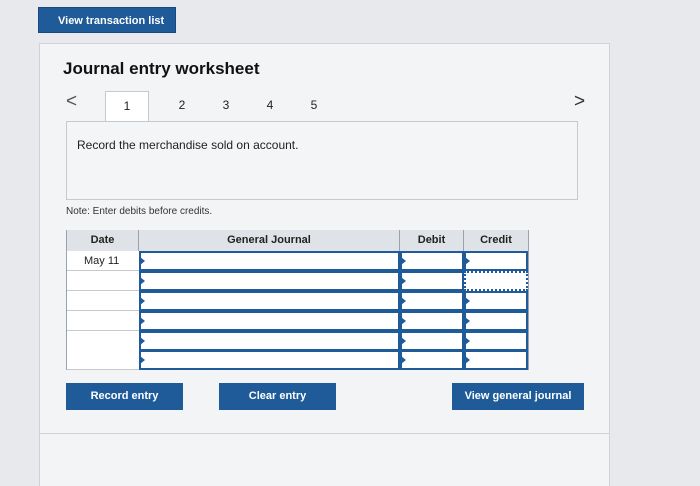  What do you see at coordinates (322, 160) in the screenshot?
I see `prompt-box` at bounding box center [322, 160].